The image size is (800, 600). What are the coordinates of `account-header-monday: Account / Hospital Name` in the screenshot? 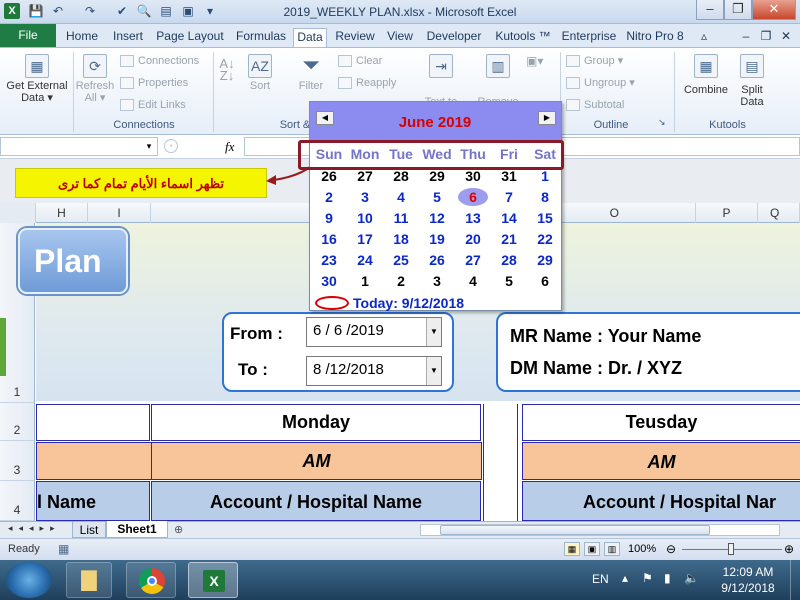 It's located at (316, 501).